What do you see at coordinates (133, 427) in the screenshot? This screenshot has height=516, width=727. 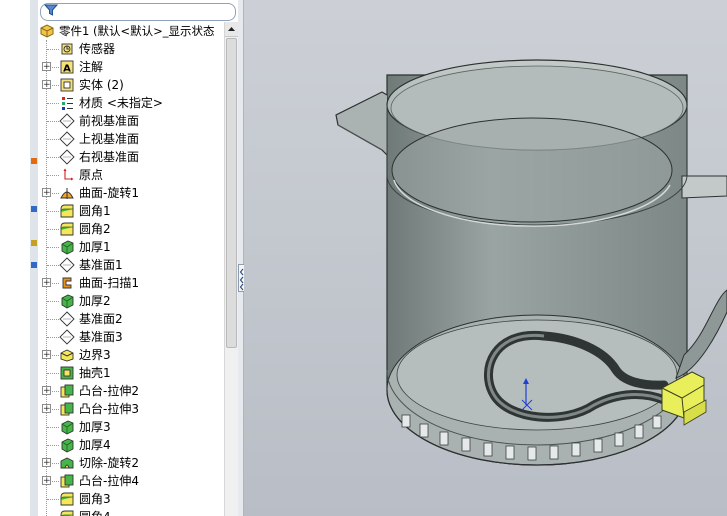 I see `tree-item: 加厚3` at bounding box center [133, 427].